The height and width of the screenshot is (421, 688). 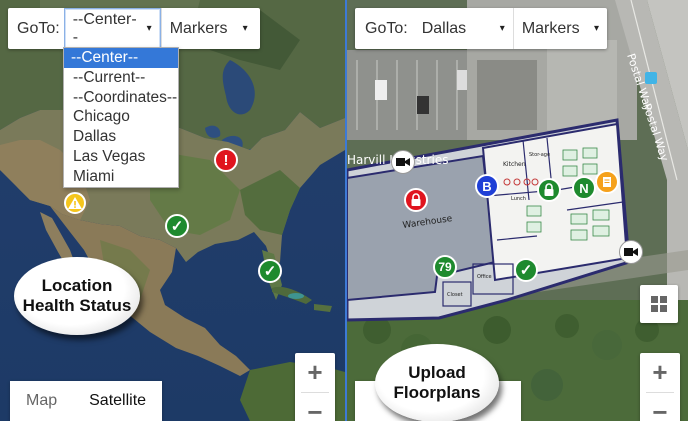 I want to click on map-type-satellite-button: Satellite, so click(x=117, y=401).